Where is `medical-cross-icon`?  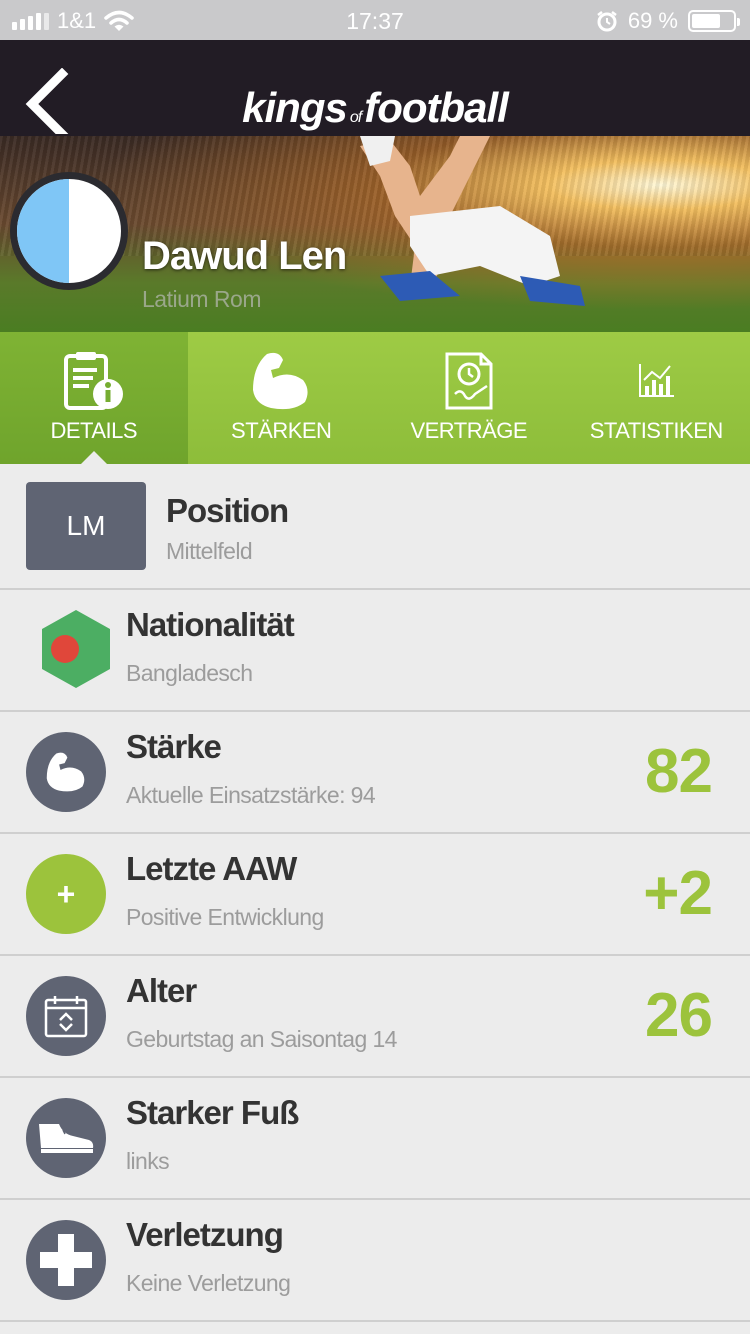 medical-cross-icon is located at coordinates (66, 1260).